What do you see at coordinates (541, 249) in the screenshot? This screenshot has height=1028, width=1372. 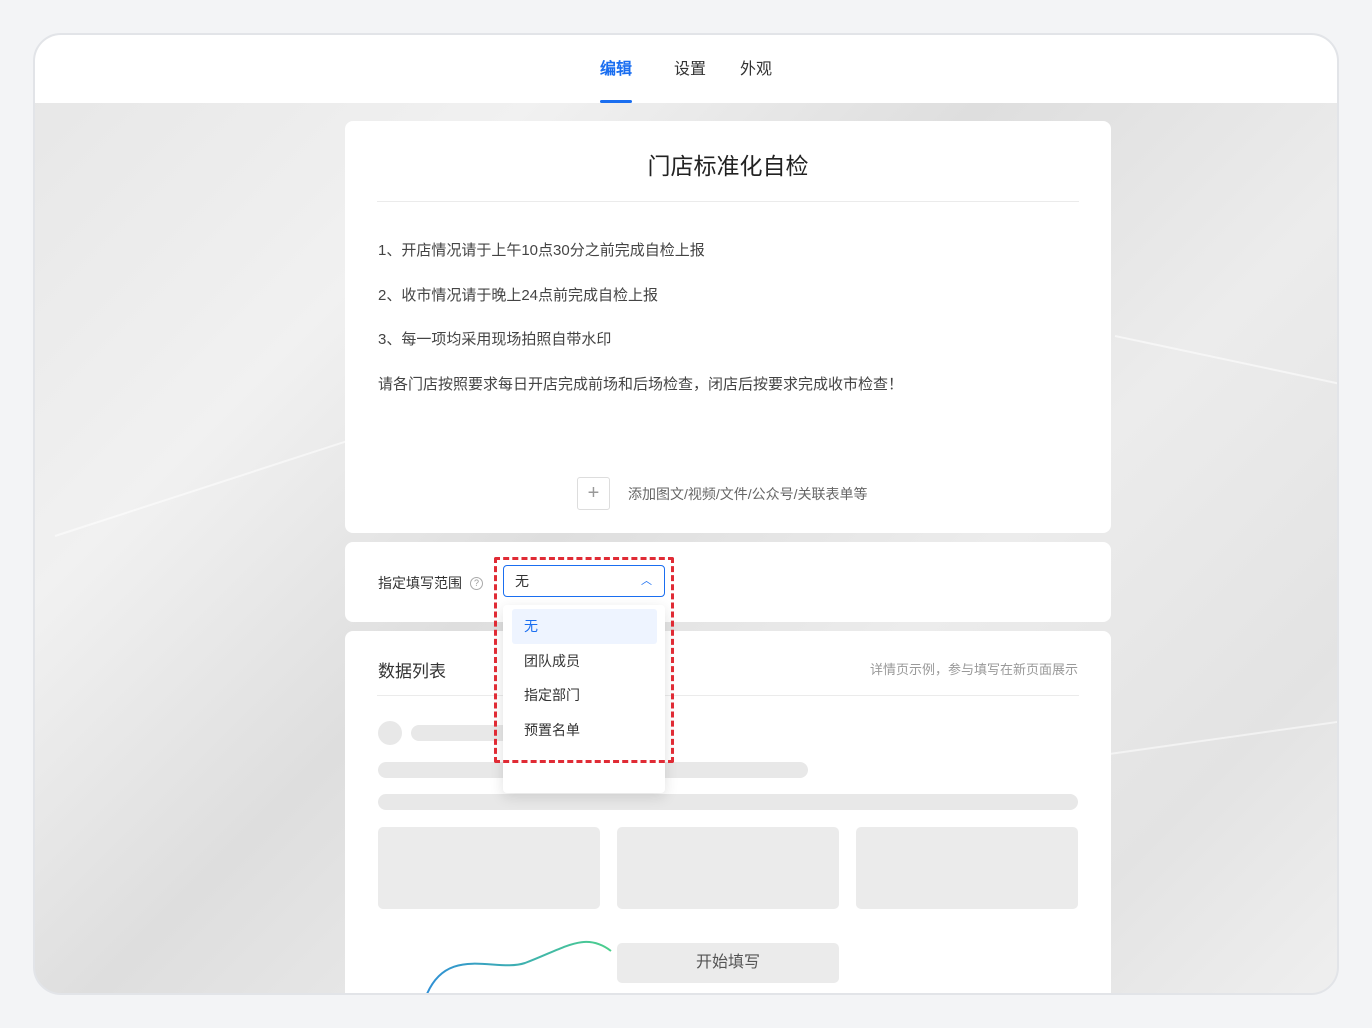 I see `description-line: 1、开店情况请于上午10点30分之前完成自检上报` at bounding box center [541, 249].